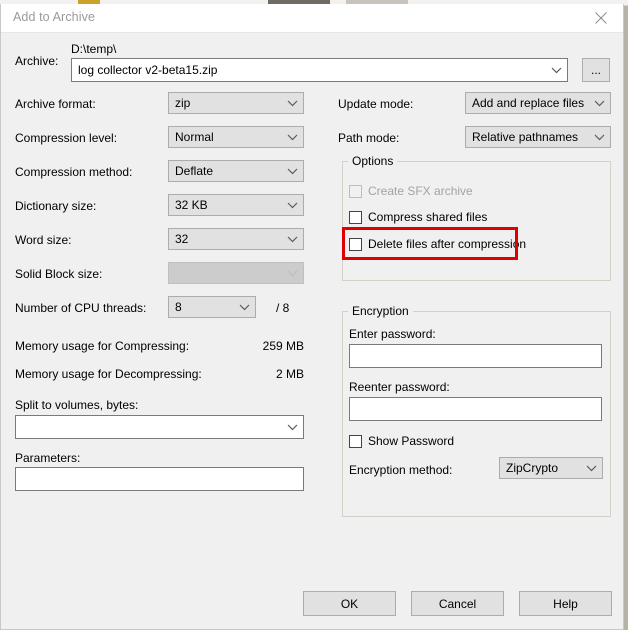 Image resolution: width=628 pixels, height=630 pixels. I want to click on window-title: Add to Archive, so click(54, 17).